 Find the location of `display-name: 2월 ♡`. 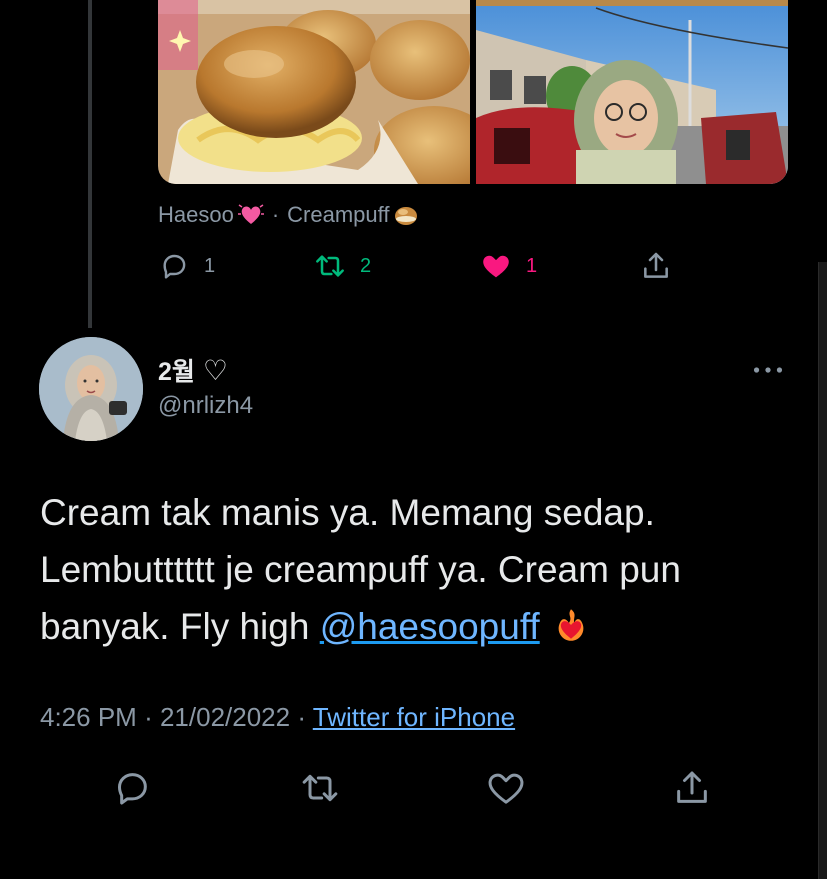

display-name: 2월 ♡ is located at coordinates (193, 370).